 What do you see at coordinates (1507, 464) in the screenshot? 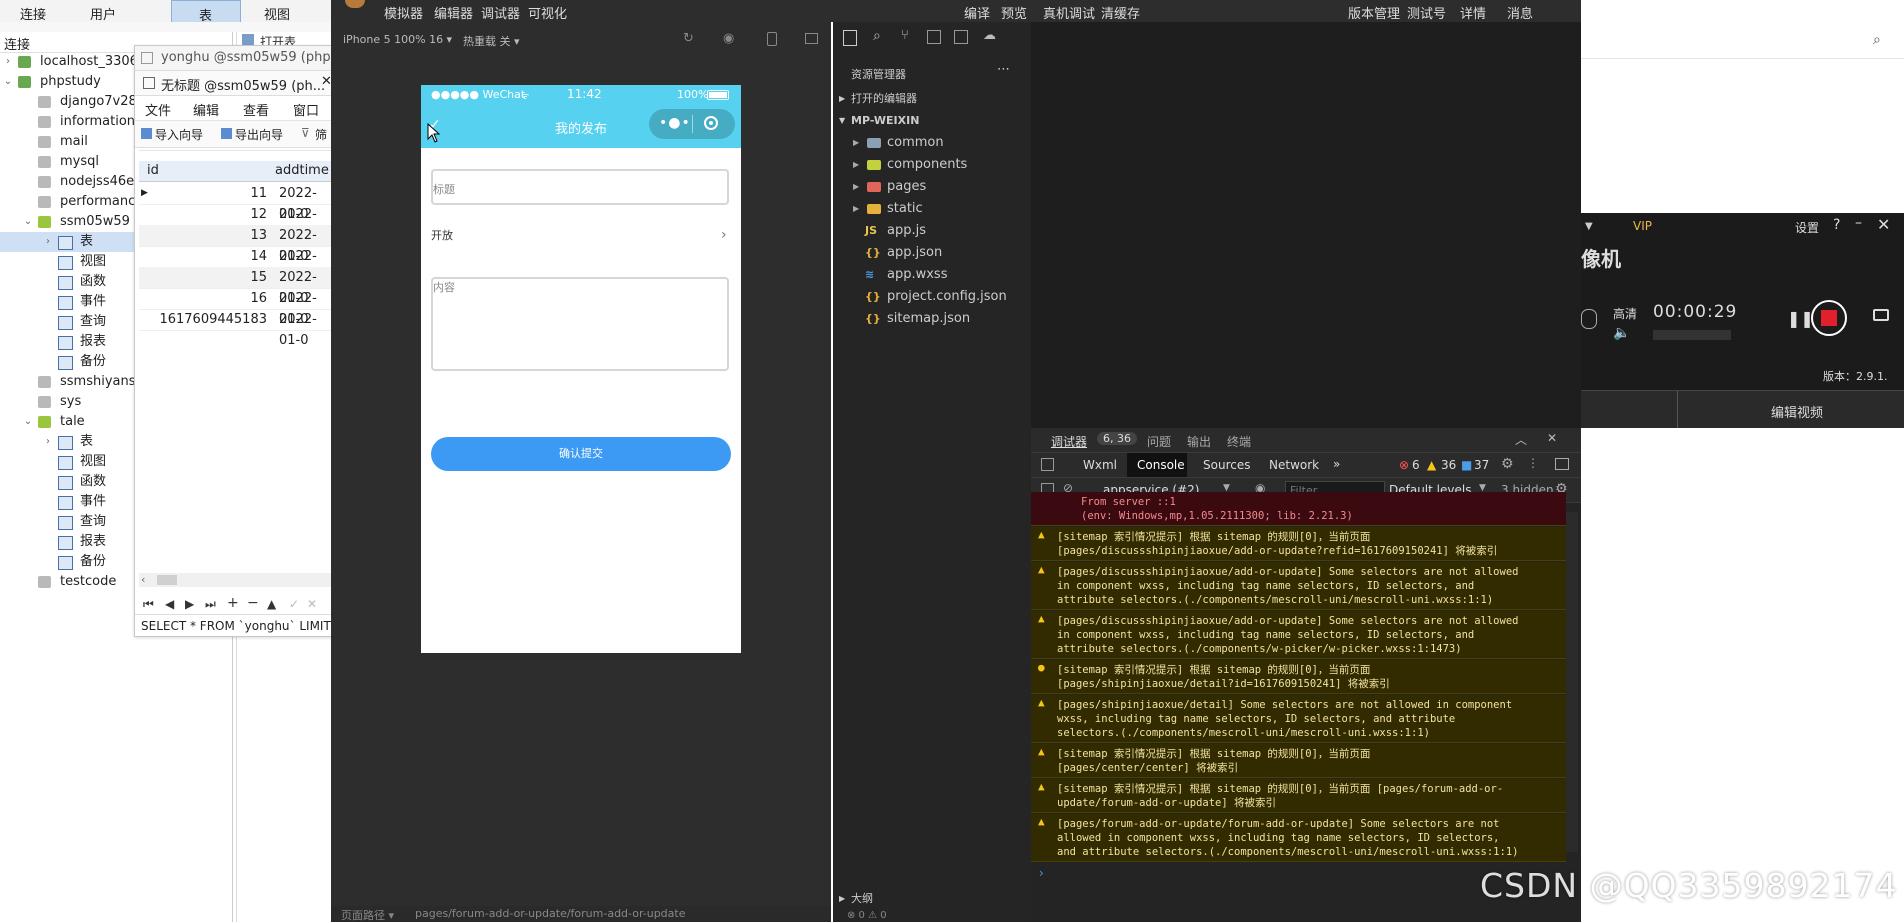
I see `gear-icon: ⚙` at bounding box center [1507, 464].